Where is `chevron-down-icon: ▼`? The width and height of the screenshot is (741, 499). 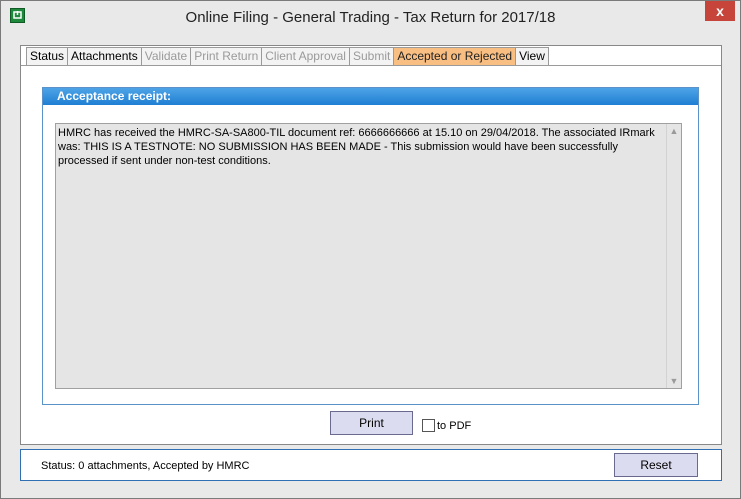 chevron-down-icon: ▼ is located at coordinates (674, 381).